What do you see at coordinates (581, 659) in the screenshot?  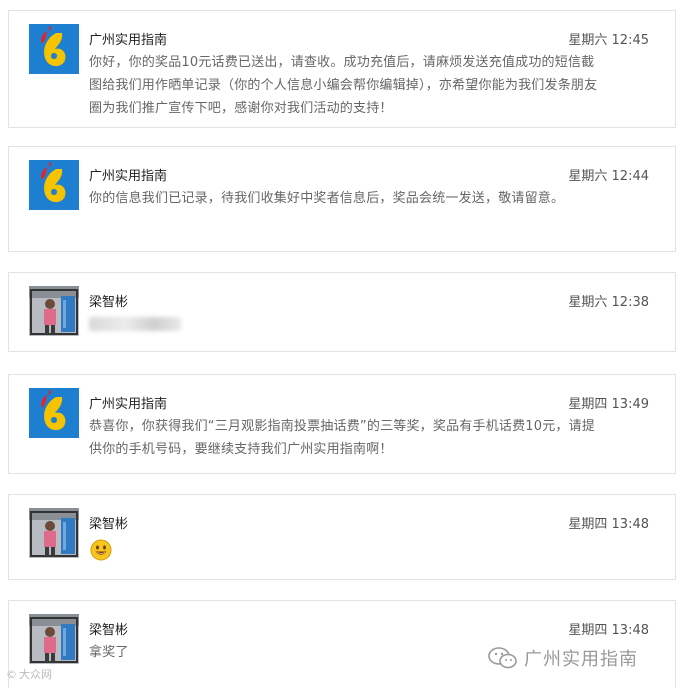 I see `watermark-right-text: 广州实用指南` at bounding box center [581, 659].